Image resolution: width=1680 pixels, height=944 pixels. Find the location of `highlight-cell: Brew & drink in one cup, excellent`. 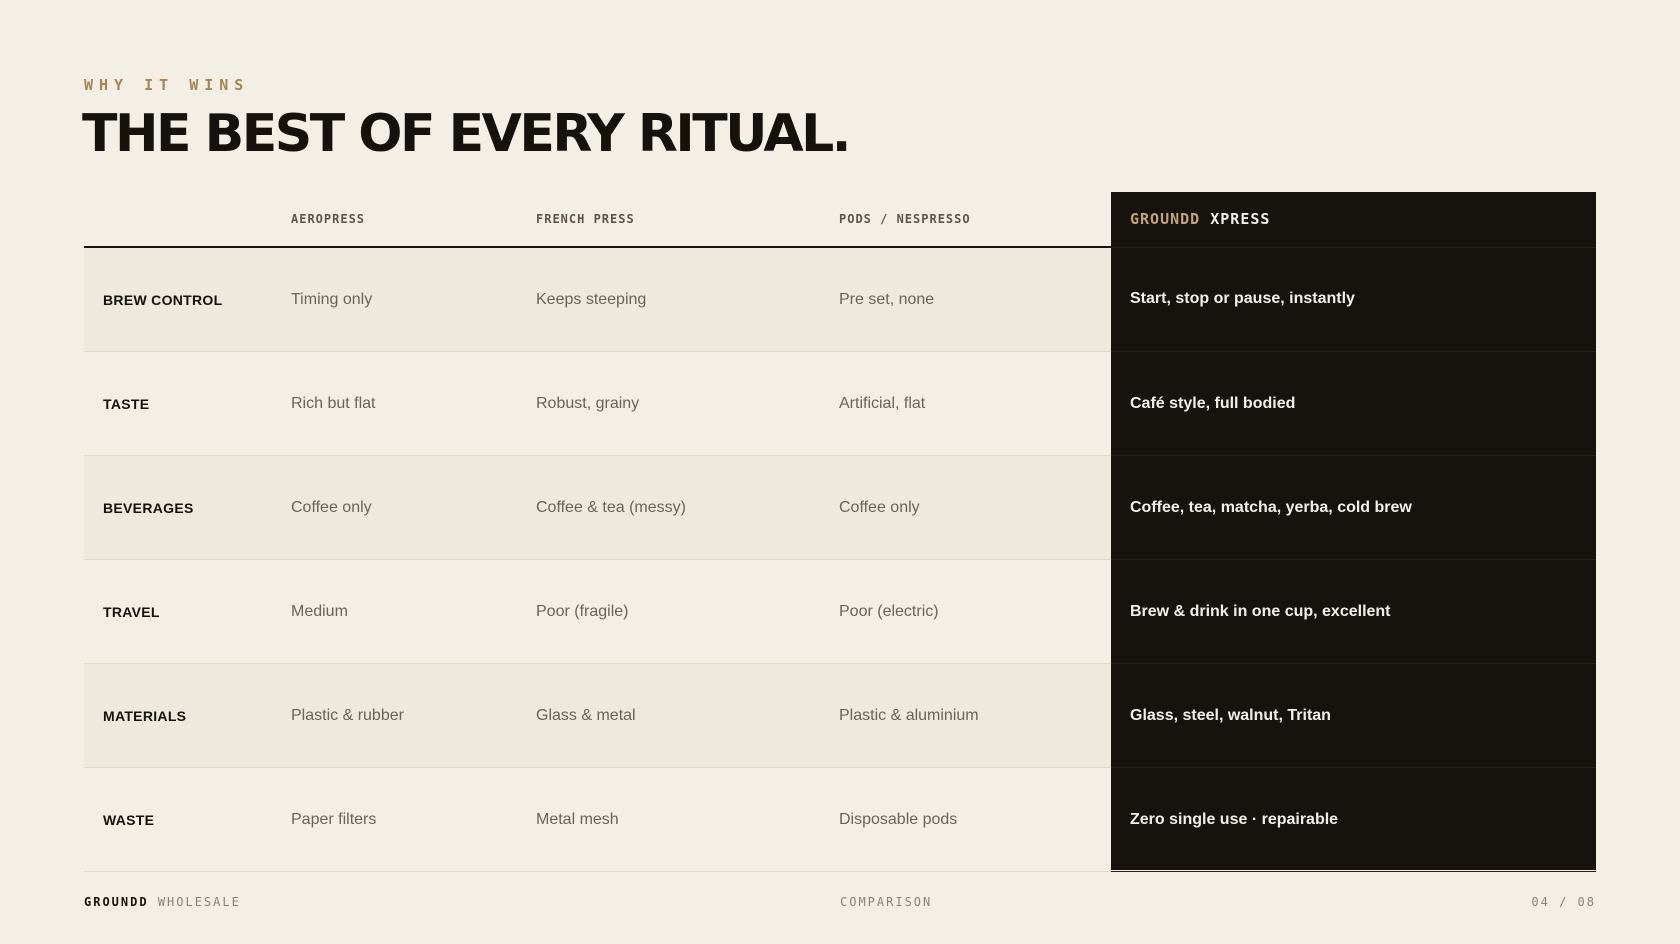

highlight-cell: Brew & drink in one cup, excellent is located at coordinates (1353, 611).